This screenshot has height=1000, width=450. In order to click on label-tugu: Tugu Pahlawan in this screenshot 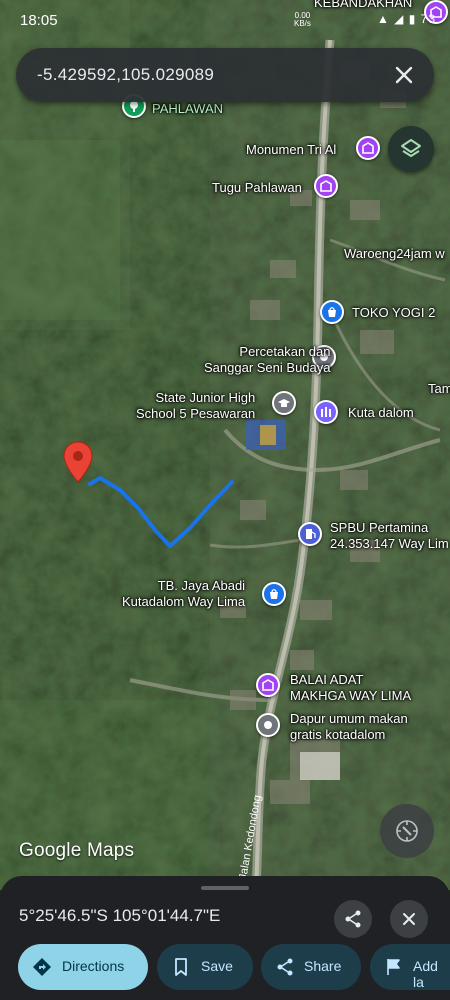, I will do `click(257, 187)`.